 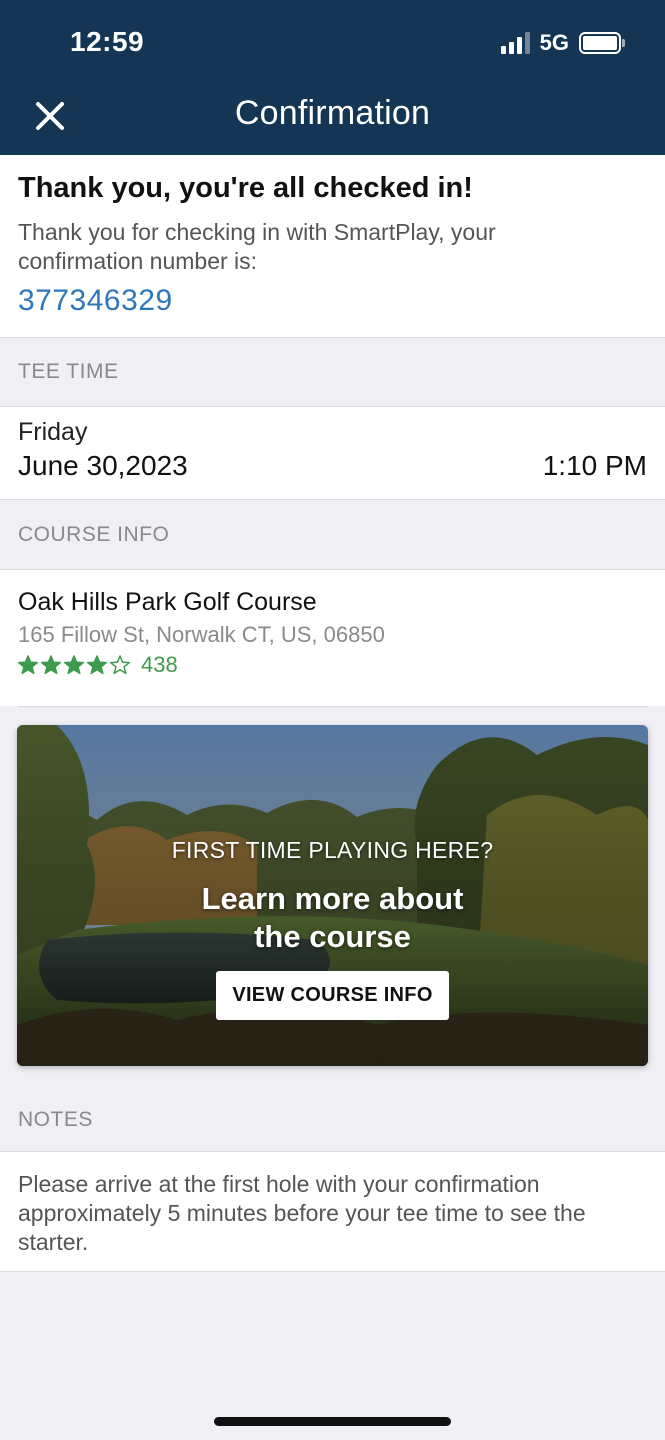 What do you see at coordinates (332, 1421) in the screenshot?
I see `home-indicator` at bounding box center [332, 1421].